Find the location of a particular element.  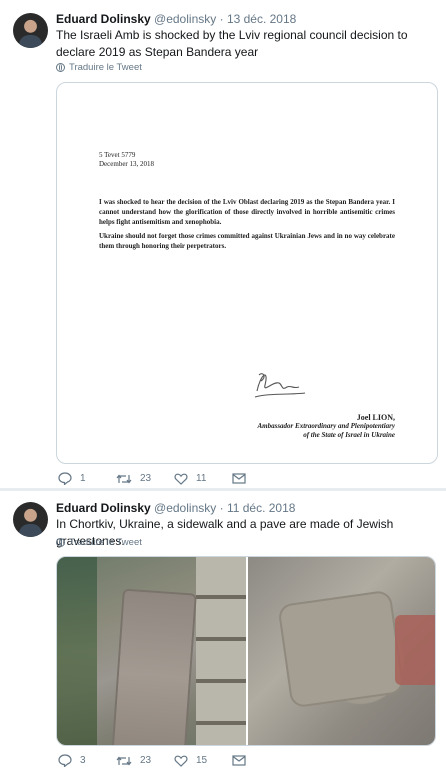

signature-scribble is located at coordinates (280, 385).